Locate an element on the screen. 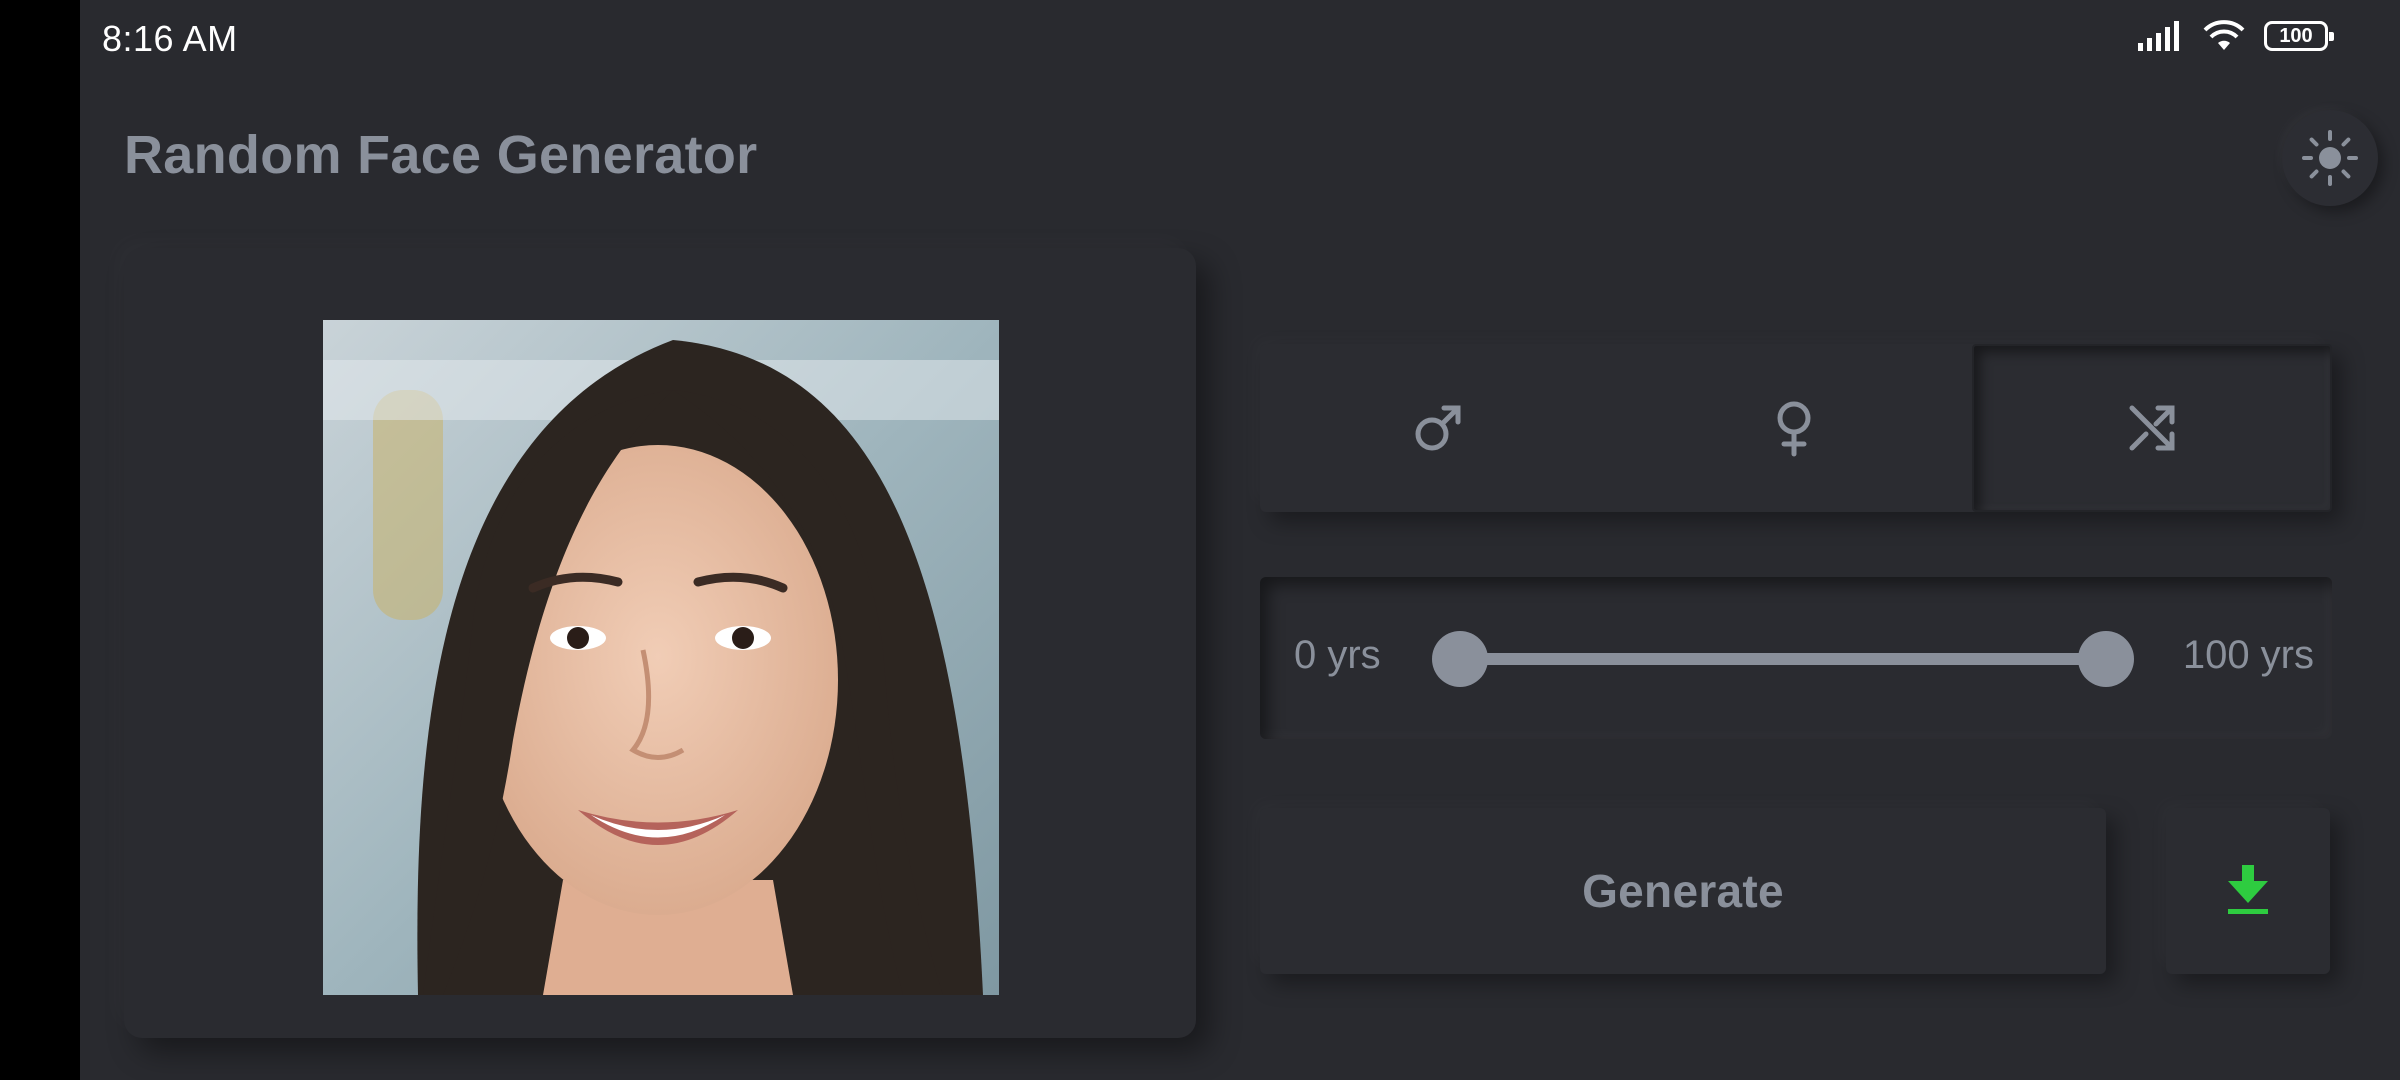 This screenshot has height=1080, width=2400. wifi-icon is located at coordinates (2224, 35).